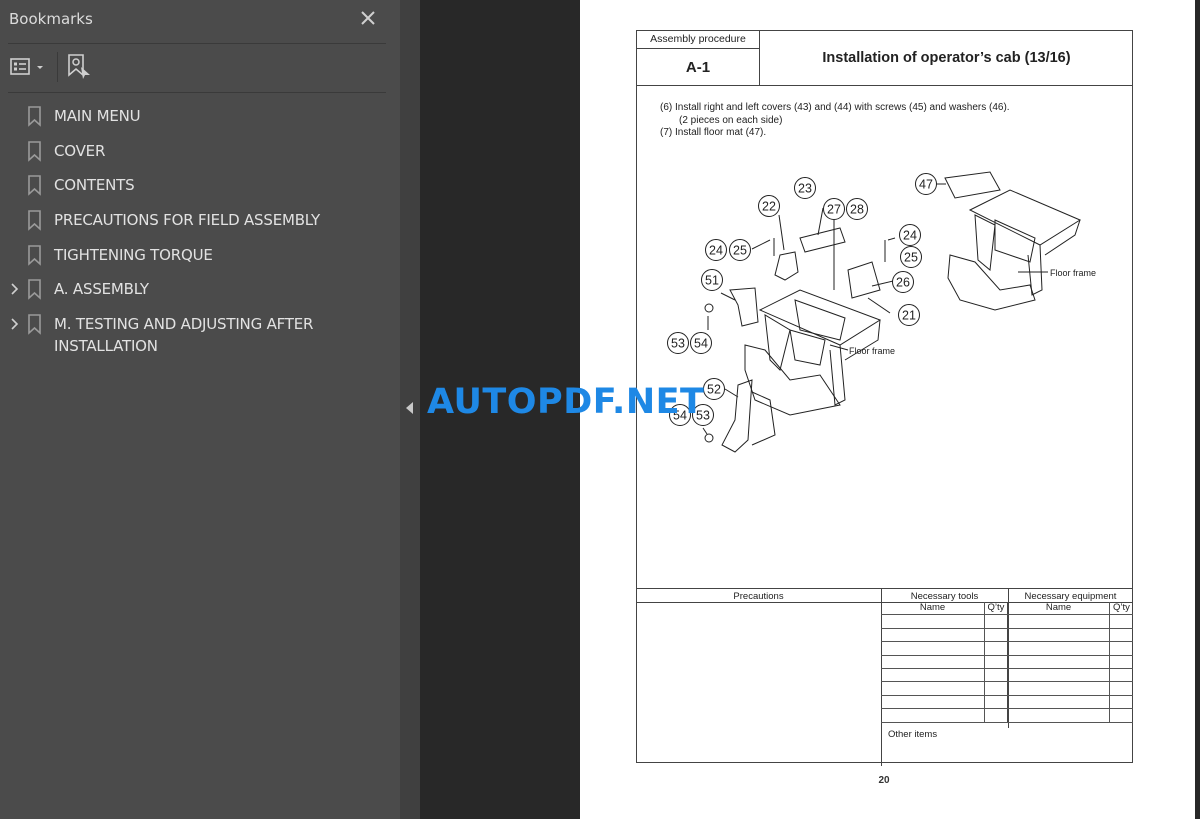 This screenshot has height=819, width=1200. I want to click on add-bookmark-icon, so click(79, 66).